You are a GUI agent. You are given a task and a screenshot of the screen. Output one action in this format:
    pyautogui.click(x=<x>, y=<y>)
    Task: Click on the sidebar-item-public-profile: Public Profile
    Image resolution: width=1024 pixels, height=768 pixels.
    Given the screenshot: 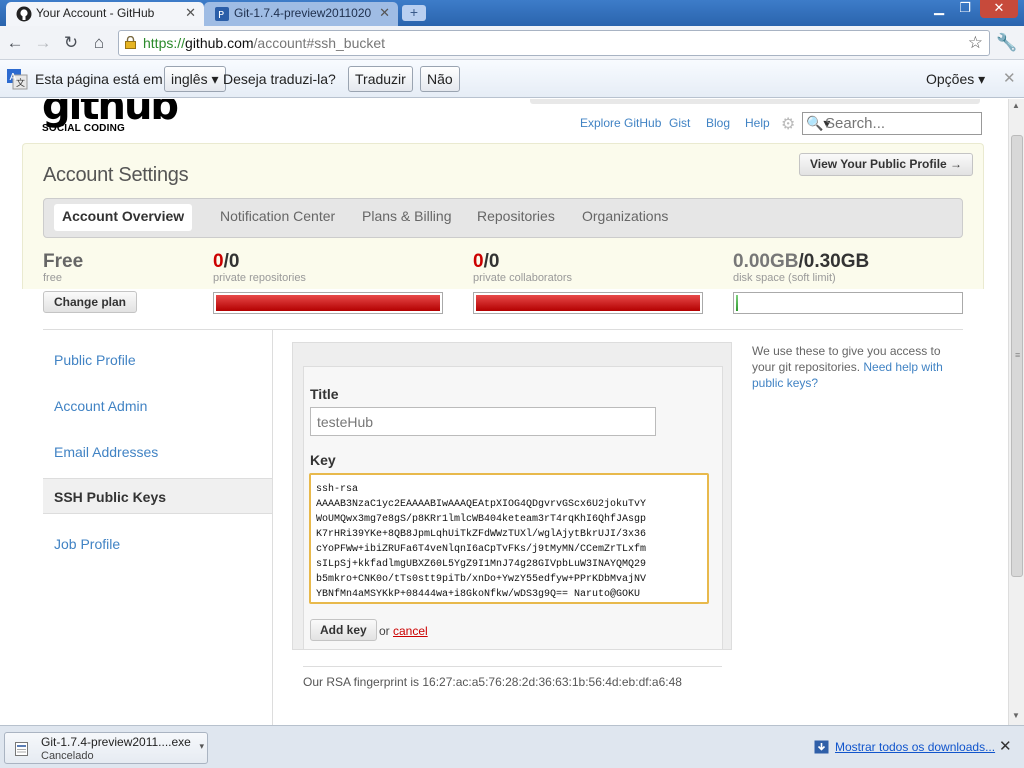 What is the action you would take?
    pyautogui.click(x=157, y=360)
    